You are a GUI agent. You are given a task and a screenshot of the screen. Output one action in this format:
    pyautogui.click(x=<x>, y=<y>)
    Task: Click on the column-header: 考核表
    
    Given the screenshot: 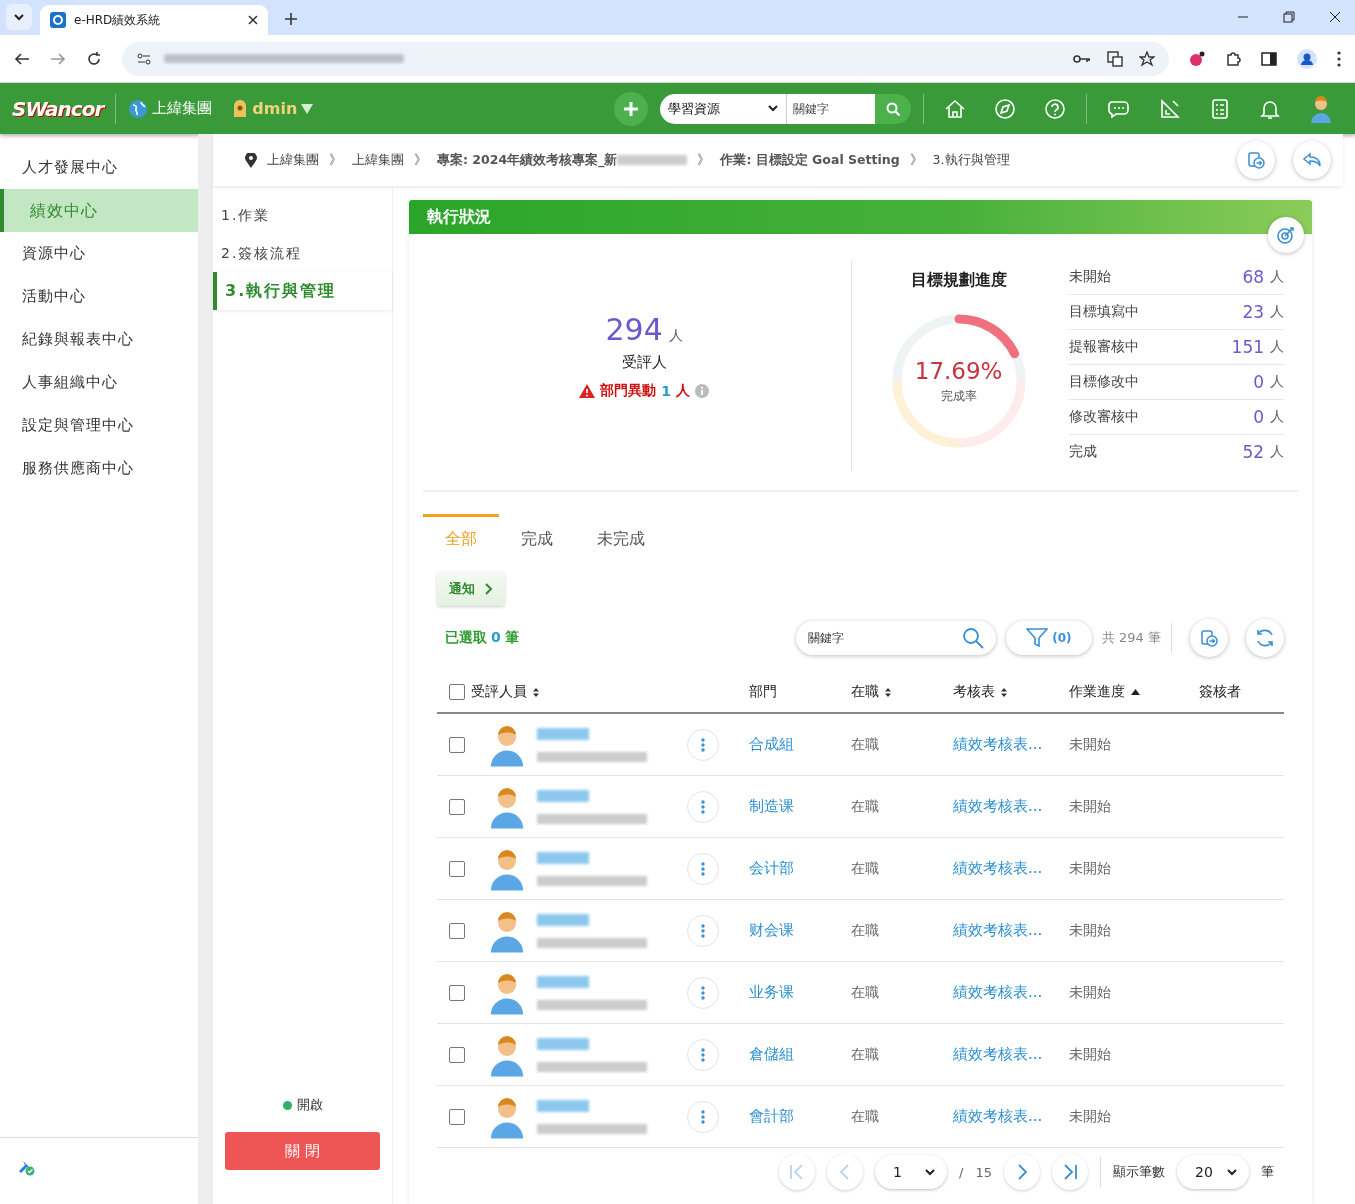 What is the action you would take?
    pyautogui.click(x=974, y=692)
    